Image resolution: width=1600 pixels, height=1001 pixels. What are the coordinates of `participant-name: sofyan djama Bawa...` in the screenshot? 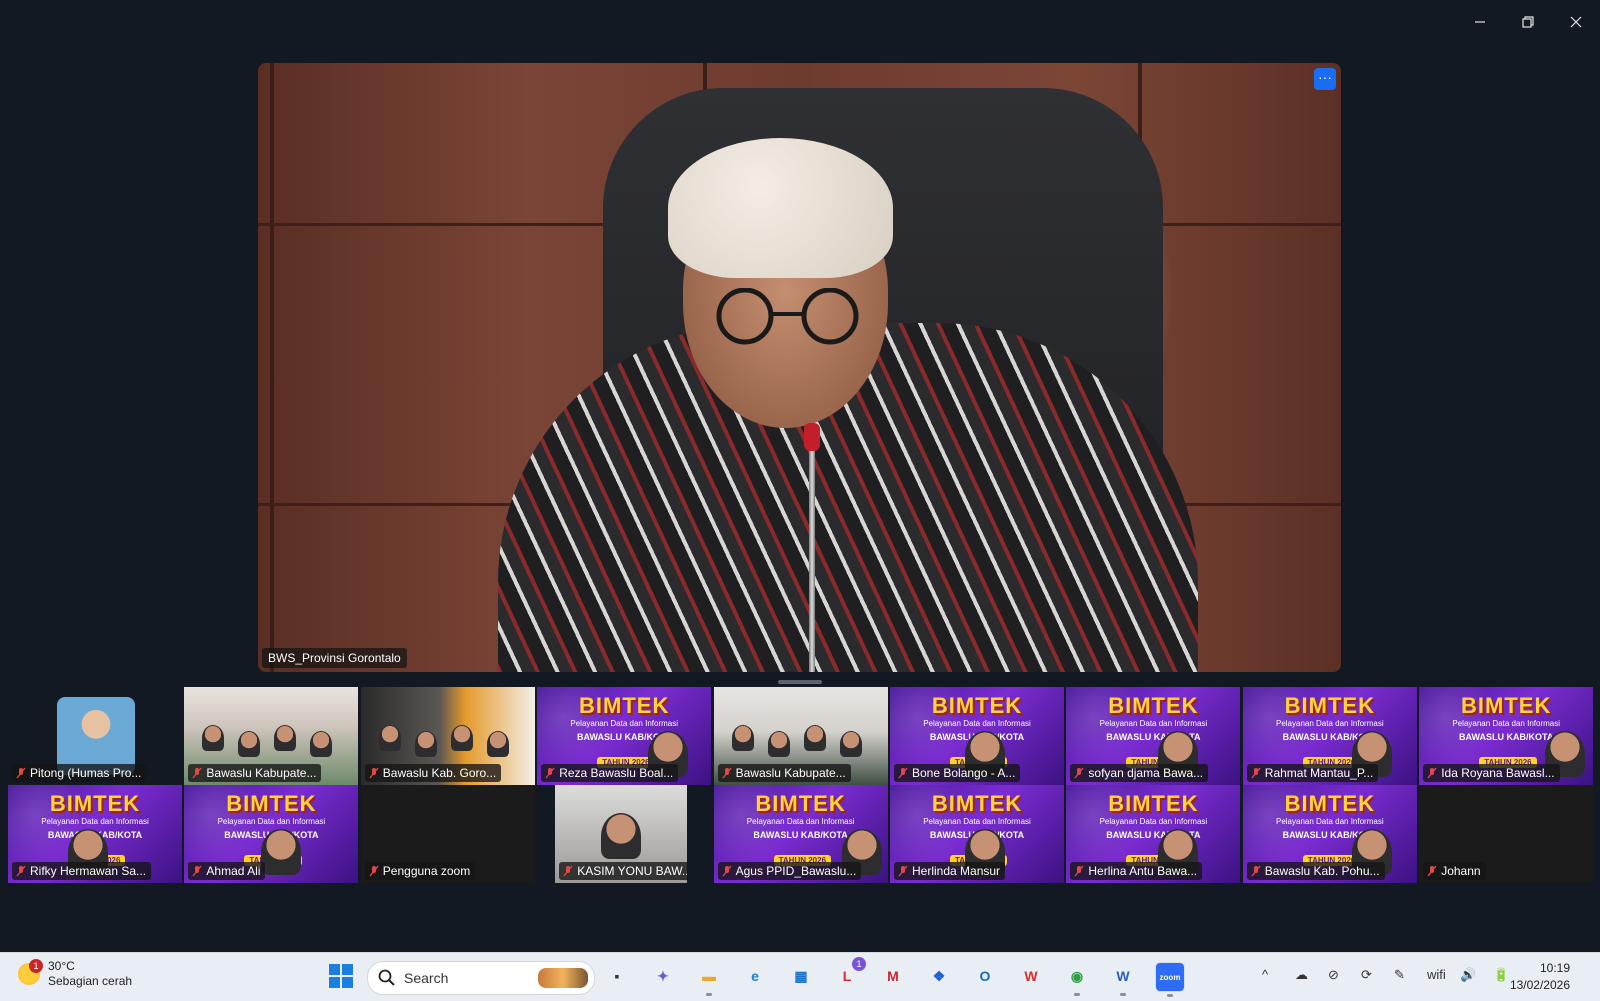 It's located at (1146, 773).